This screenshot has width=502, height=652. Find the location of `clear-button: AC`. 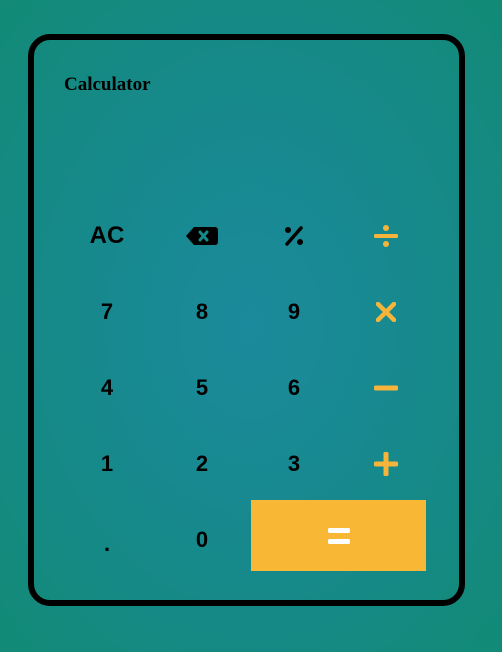

clear-button: AC is located at coordinates (107, 236).